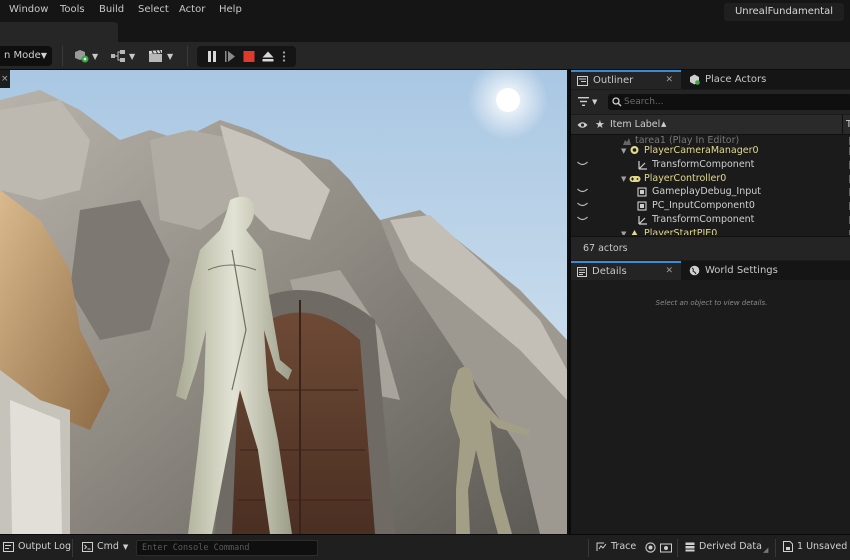  I want to click on tree-row: GameplayDebug_Input |, so click(710, 192).